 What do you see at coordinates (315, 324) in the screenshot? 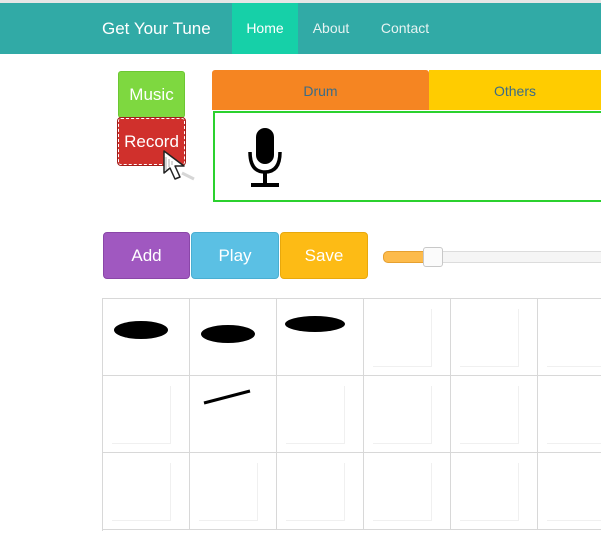
I see `bass-drum-icon` at bounding box center [315, 324].